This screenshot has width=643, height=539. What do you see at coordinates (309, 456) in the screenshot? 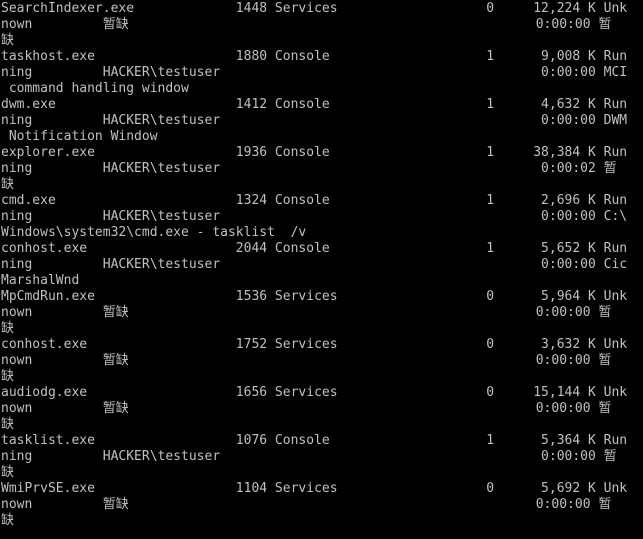
I see `console-line: ning HACKER\testuser 0:00:00 暂` at bounding box center [309, 456].